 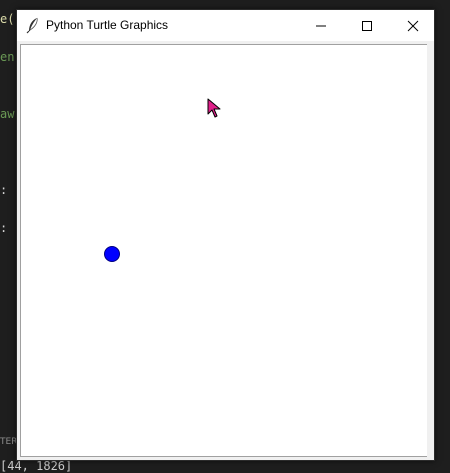 I want to click on title-bar: Python Turtle Graphics, so click(x=225, y=25).